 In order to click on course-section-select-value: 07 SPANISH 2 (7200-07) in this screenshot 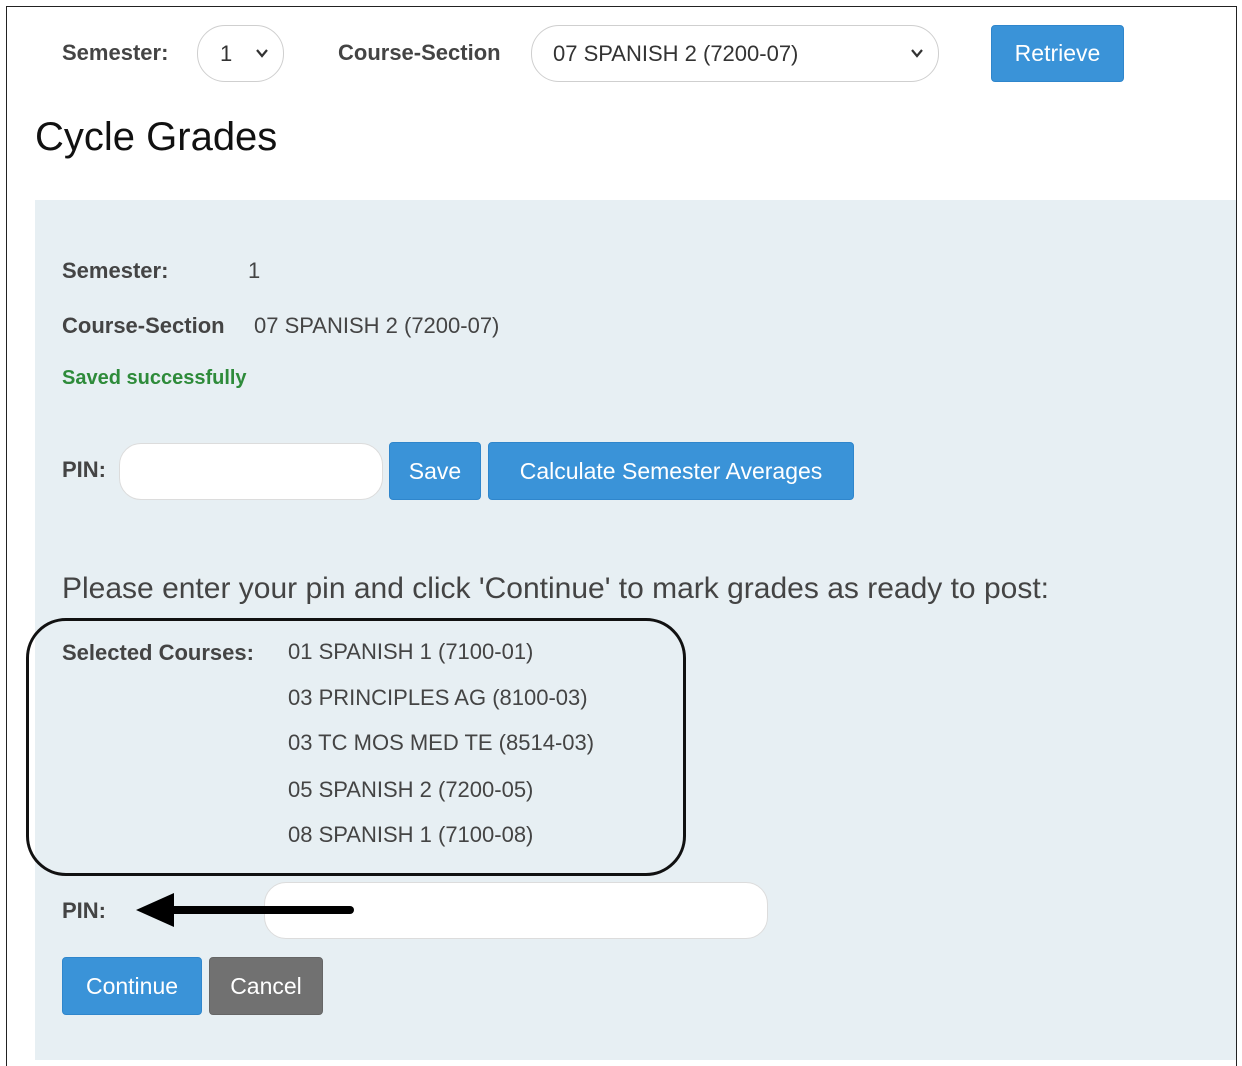, I will do `click(676, 53)`.